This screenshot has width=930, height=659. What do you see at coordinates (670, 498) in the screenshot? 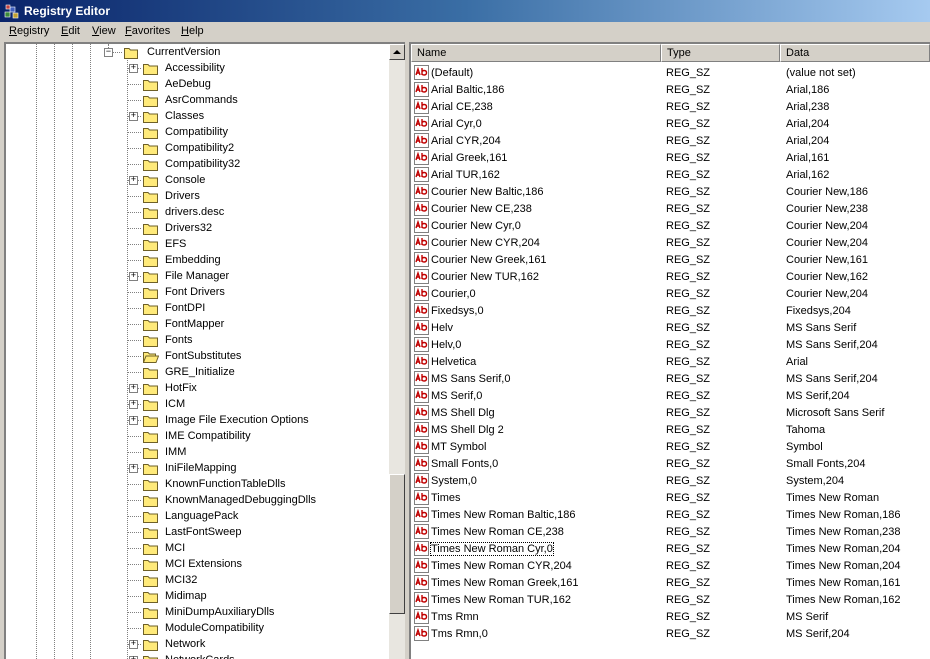
I see `value-row: Times REG_SZ Times New Roman` at bounding box center [670, 498].